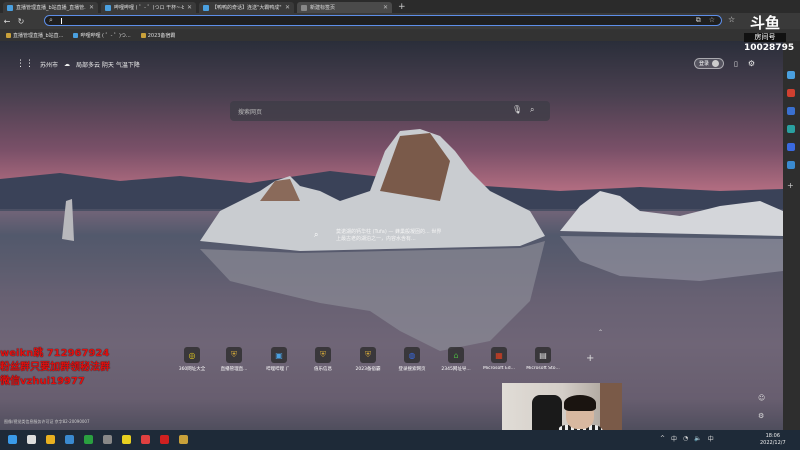 Image resolution: width=800 pixels, height=450 pixels. I want to click on refresh-icon: ↻, so click(21, 21).